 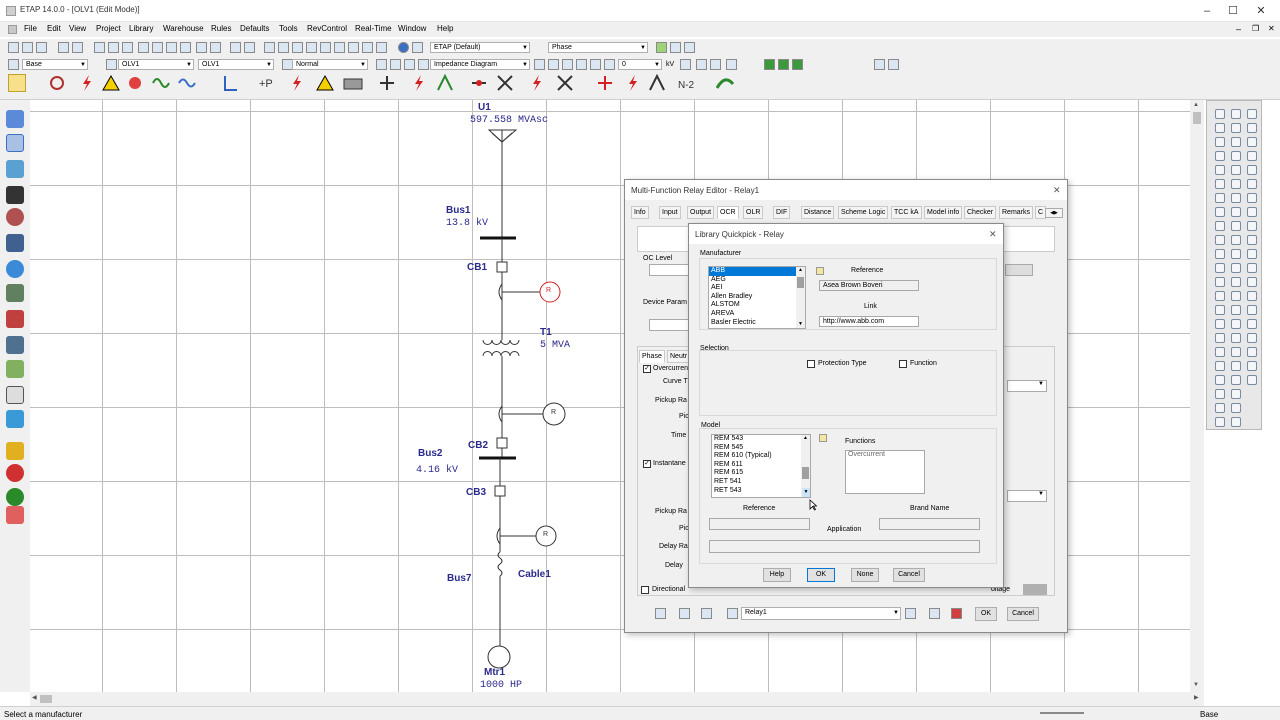 What do you see at coordinates (546, 332) in the screenshot?
I see `transformer-t1-name: T1` at bounding box center [546, 332].